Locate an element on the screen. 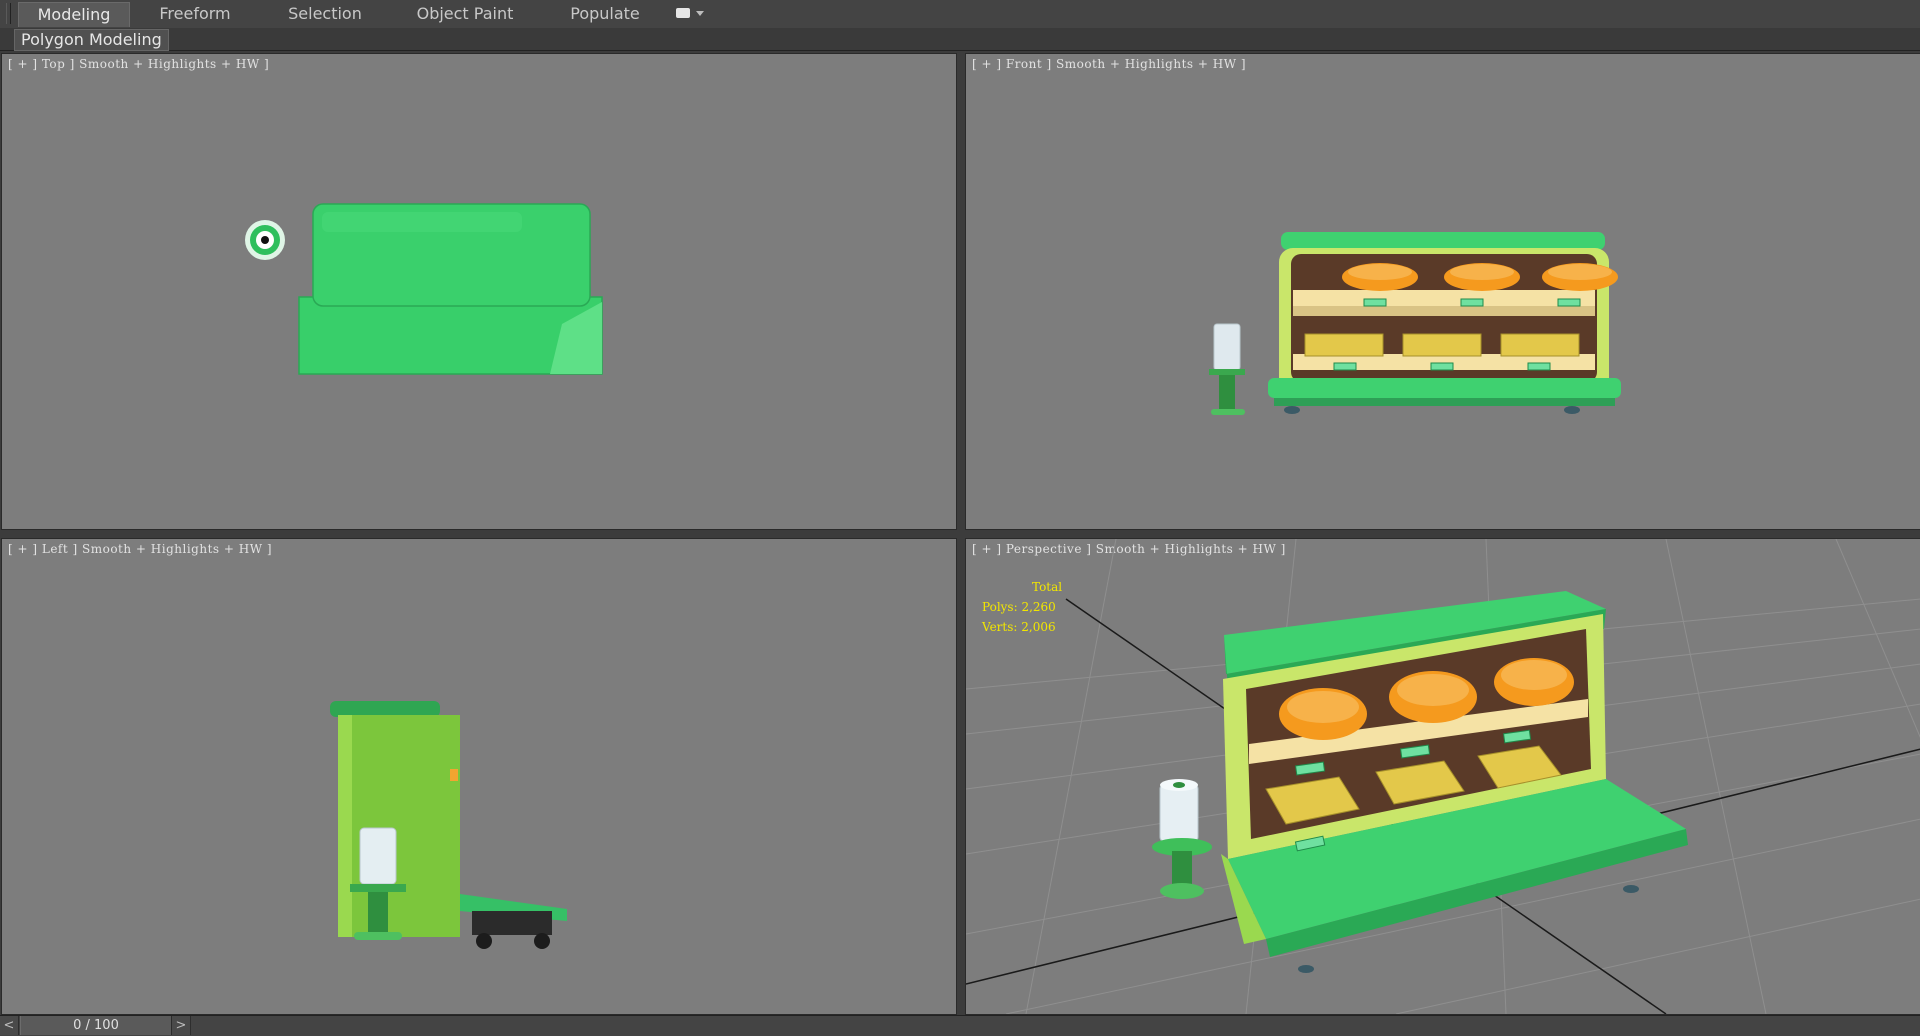 The image size is (1920, 1036). time-slider: 0 / 100 is located at coordinates (96, 1025).